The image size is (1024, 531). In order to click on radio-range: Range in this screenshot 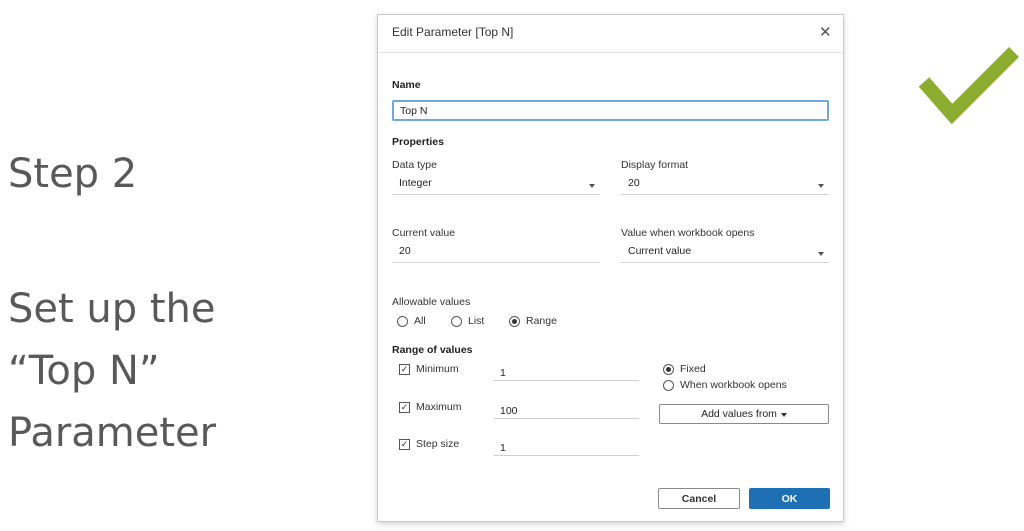, I will do `click(533, 321)`.